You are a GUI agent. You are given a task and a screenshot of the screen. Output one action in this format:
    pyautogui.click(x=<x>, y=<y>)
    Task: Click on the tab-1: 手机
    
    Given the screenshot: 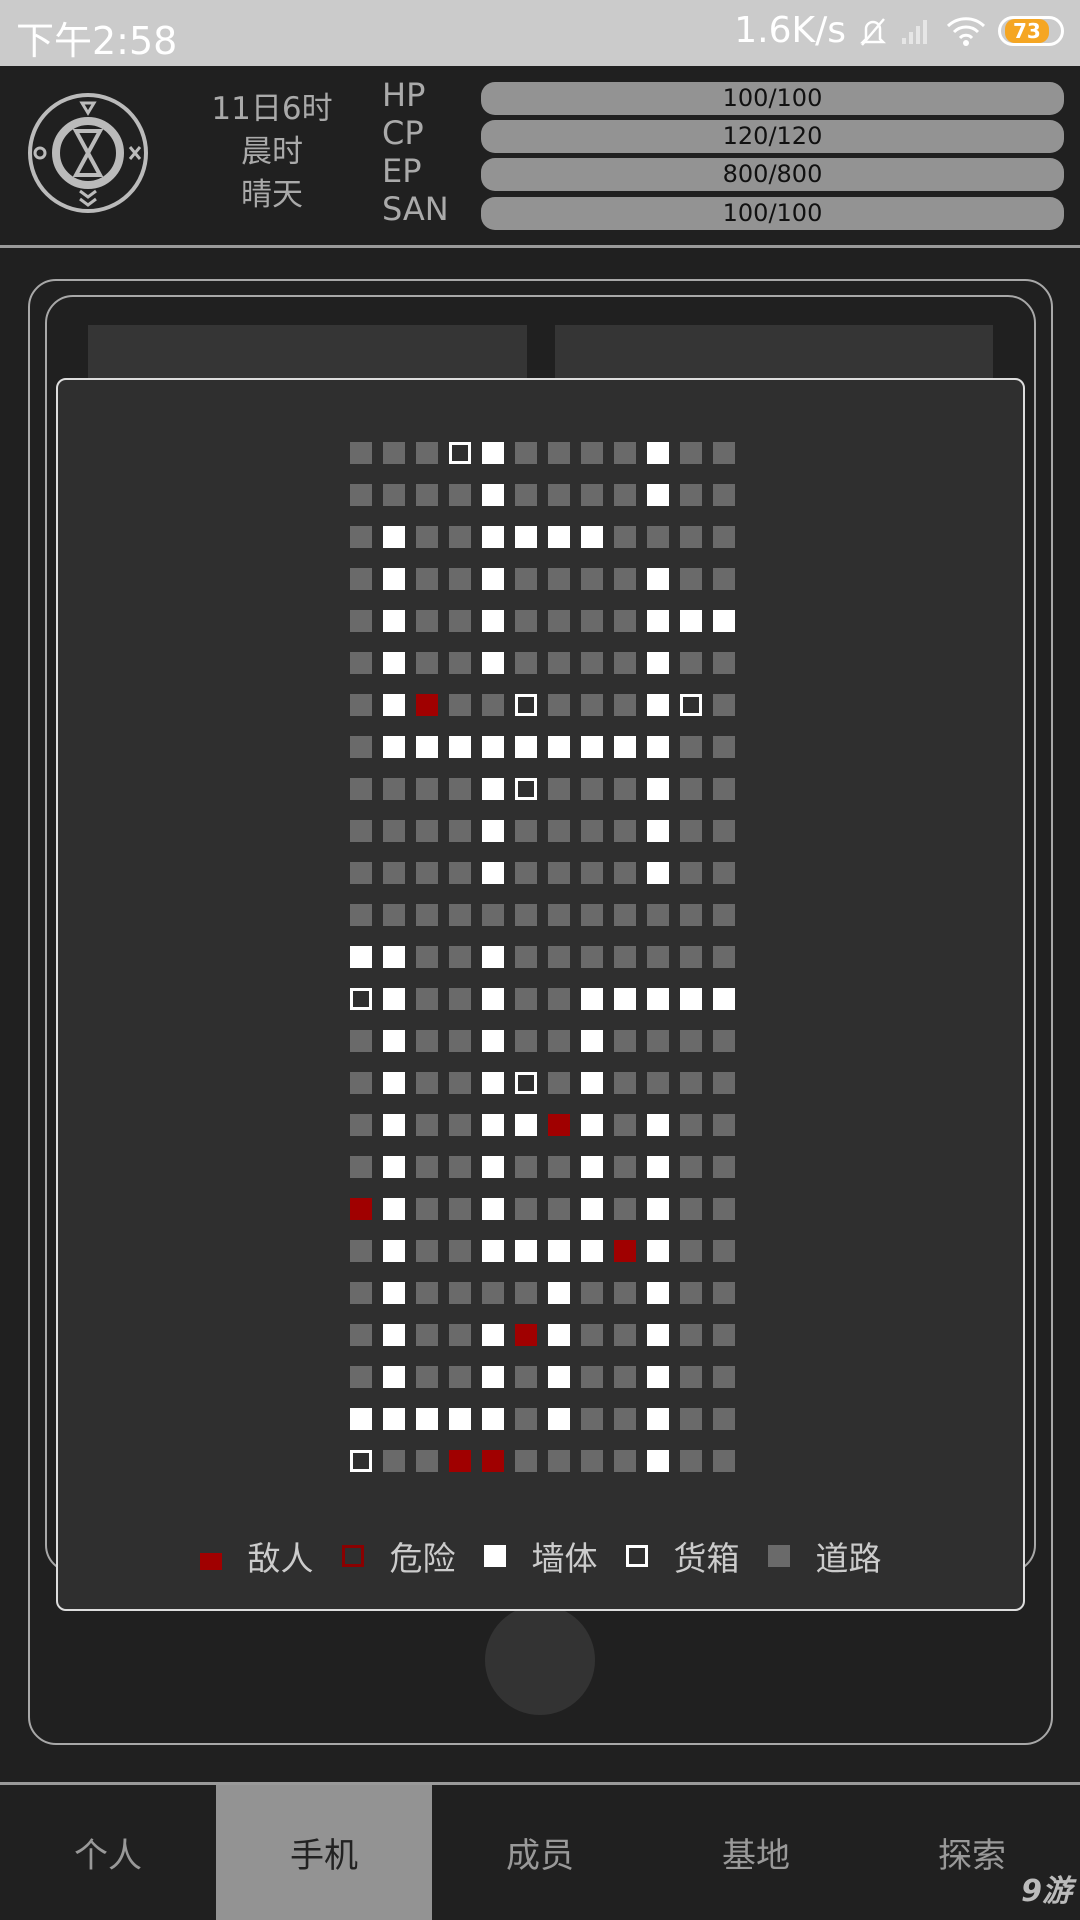 What is the action you would take?
    pyautogui.click(x=324, y=1852)
    